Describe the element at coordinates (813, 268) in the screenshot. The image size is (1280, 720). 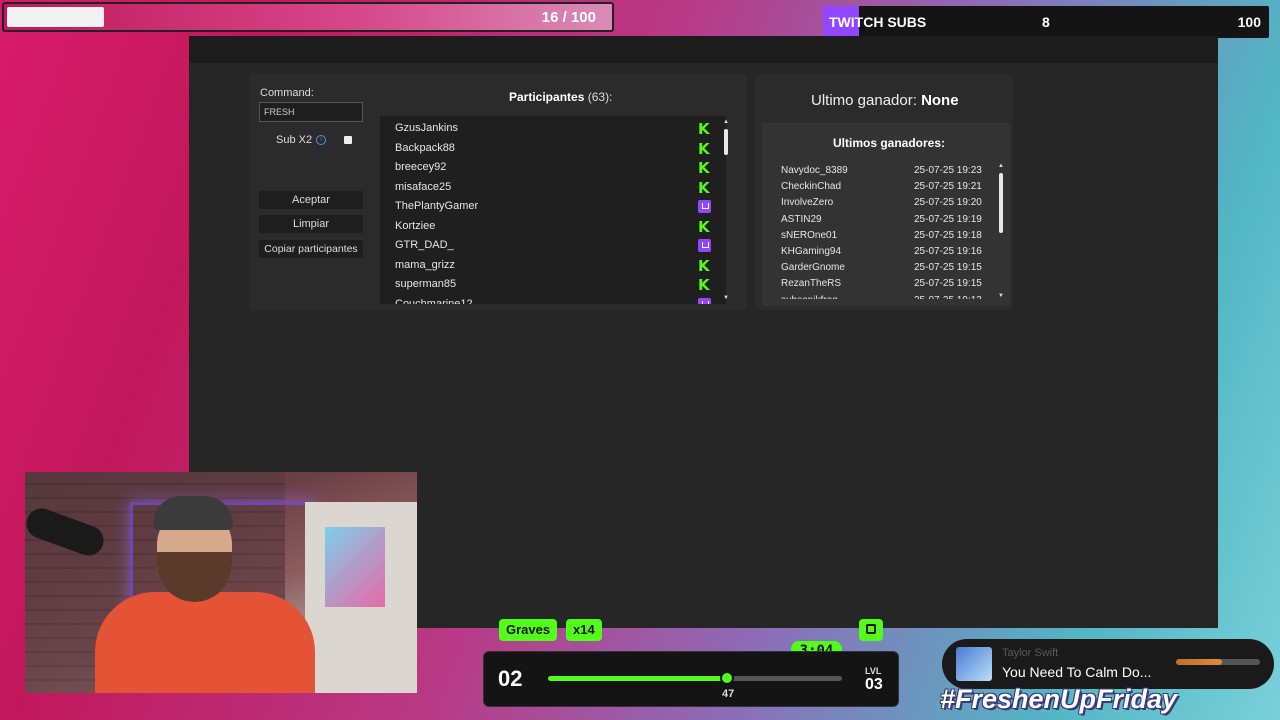
I see `winner-name: GarderGnome` at that location.